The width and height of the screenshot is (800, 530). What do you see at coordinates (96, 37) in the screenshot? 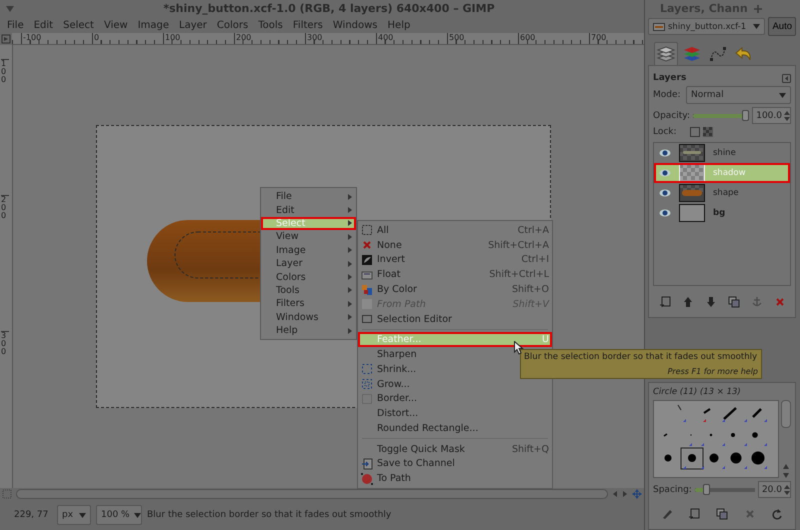
I see `ruler-label: 0` at bounding box center [96, 37].